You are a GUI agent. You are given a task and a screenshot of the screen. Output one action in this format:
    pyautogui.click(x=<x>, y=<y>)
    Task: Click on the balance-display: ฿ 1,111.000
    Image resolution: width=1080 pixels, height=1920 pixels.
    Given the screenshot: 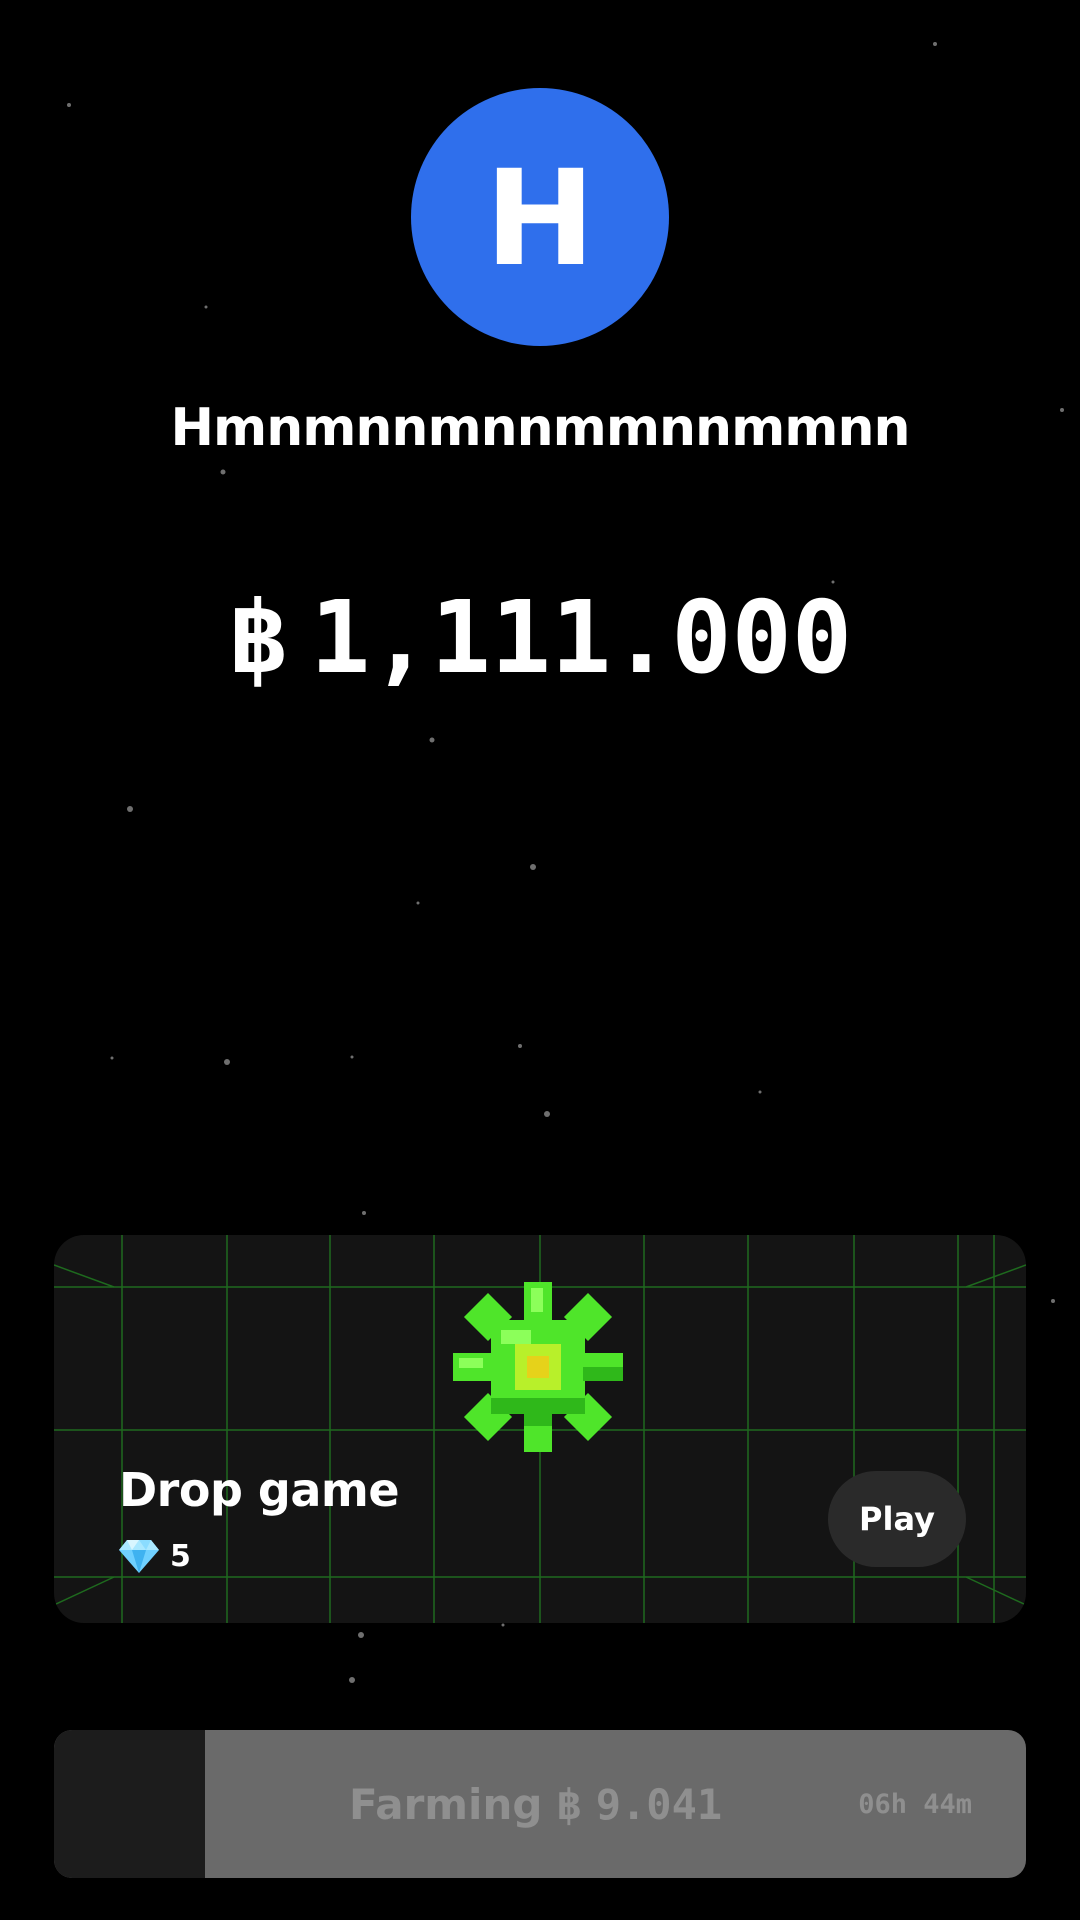 What is the action you would take?
    pyautogui.click(x=540, y=638)
    